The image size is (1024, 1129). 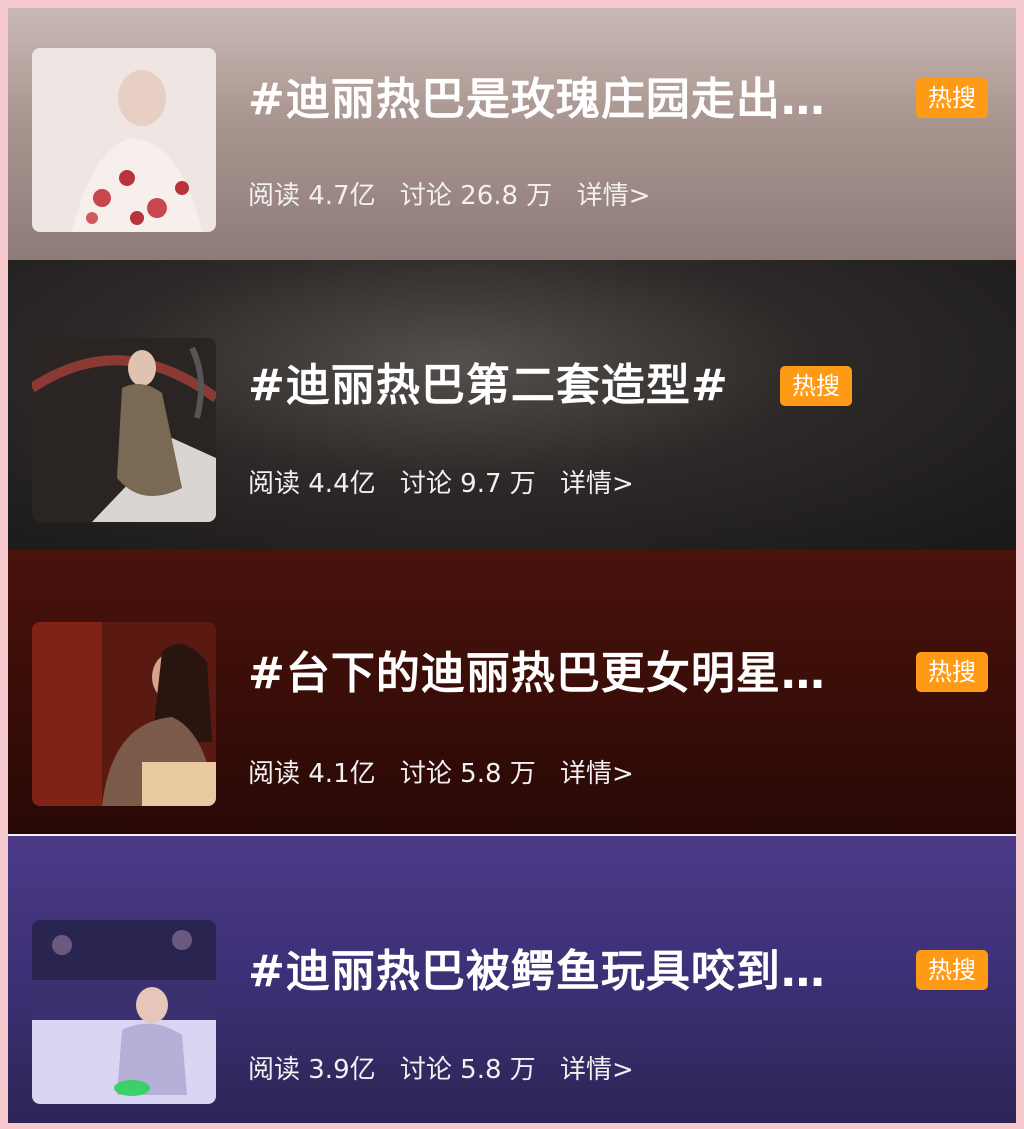 What do you see at coordinates (312, 196) in the screenshot?
I see `read-count: 阅读 4.7亿` at bounding box center [312, 196].